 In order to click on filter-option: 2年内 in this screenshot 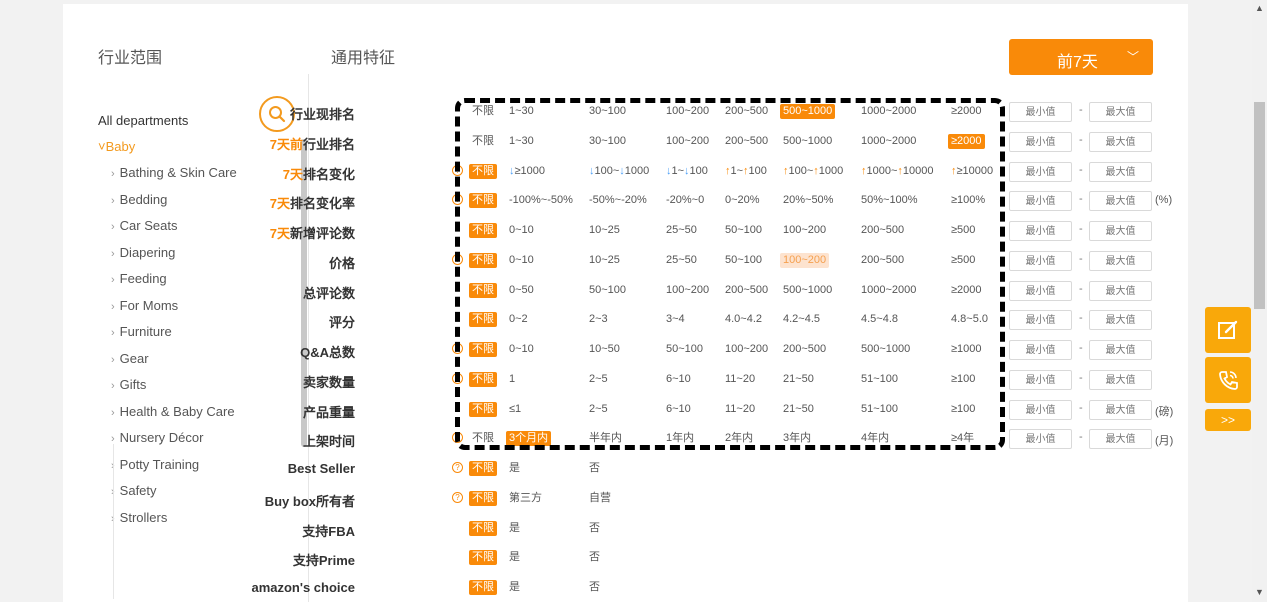, I will do `click(739, 438)`.